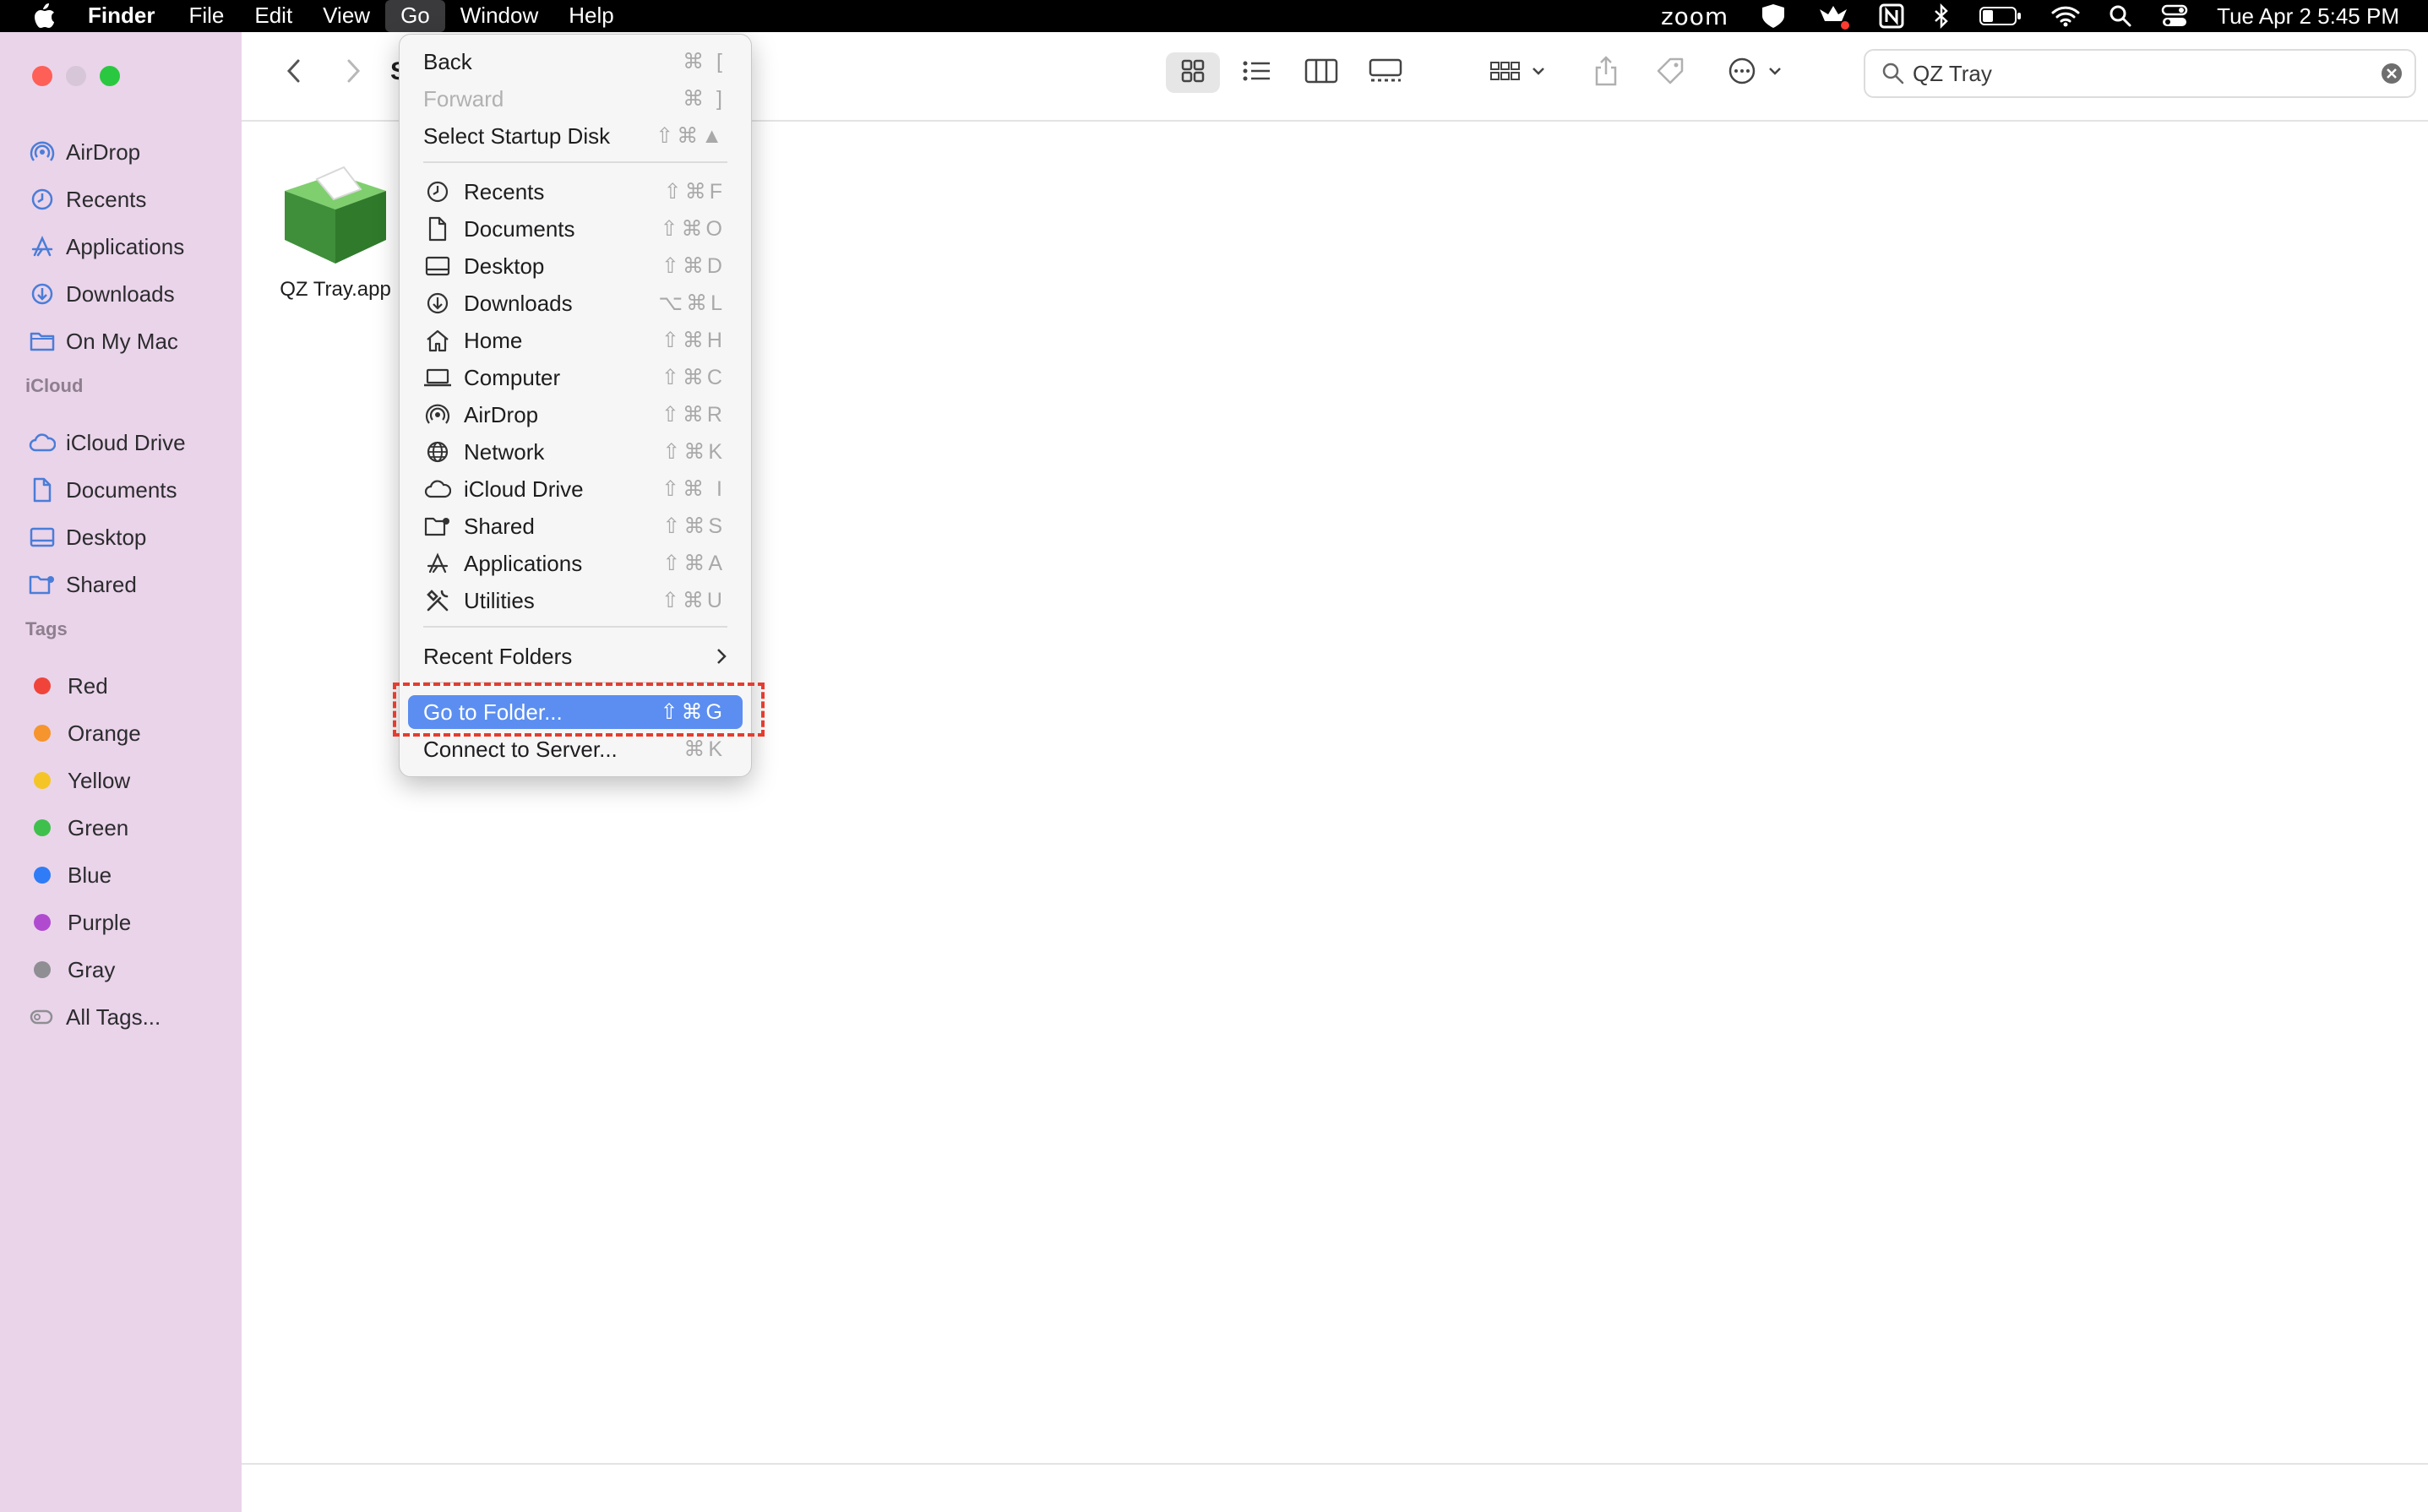 This screenshot has height=1512, width=2428. Describe the element at coordinates (103, 490) in the screenshot. I see `sidebar-item-documents: Documents` at that location.